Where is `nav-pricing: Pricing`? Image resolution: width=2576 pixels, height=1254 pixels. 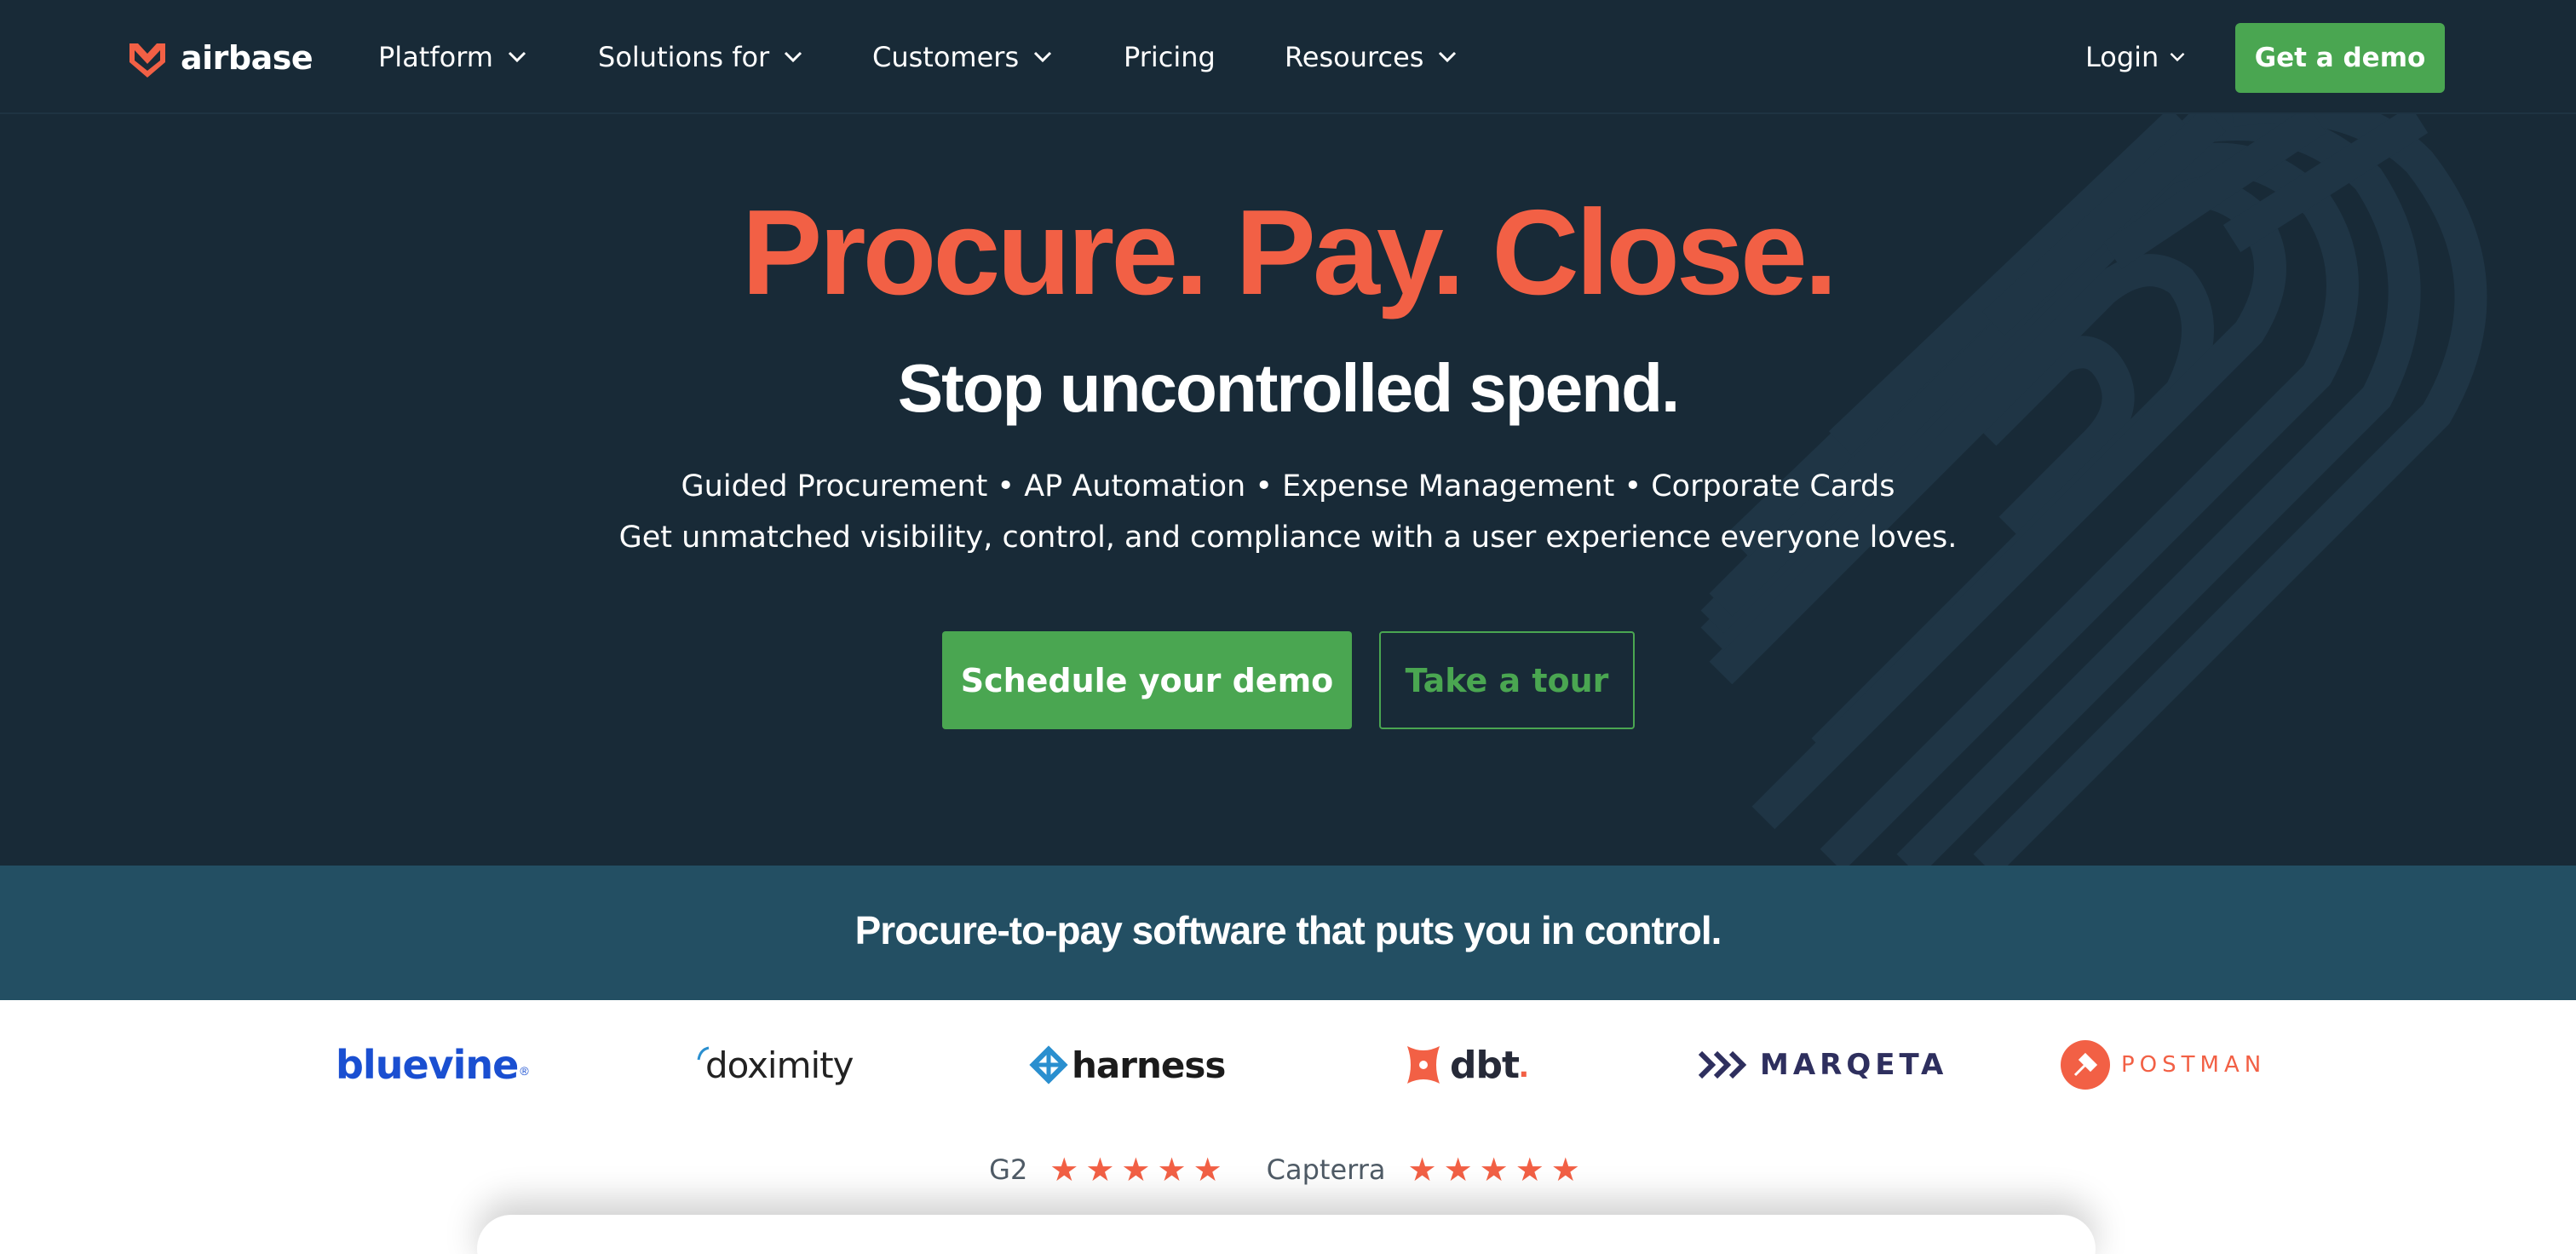 nav-pricing: Pricing is located at coordinates (1170, 57).